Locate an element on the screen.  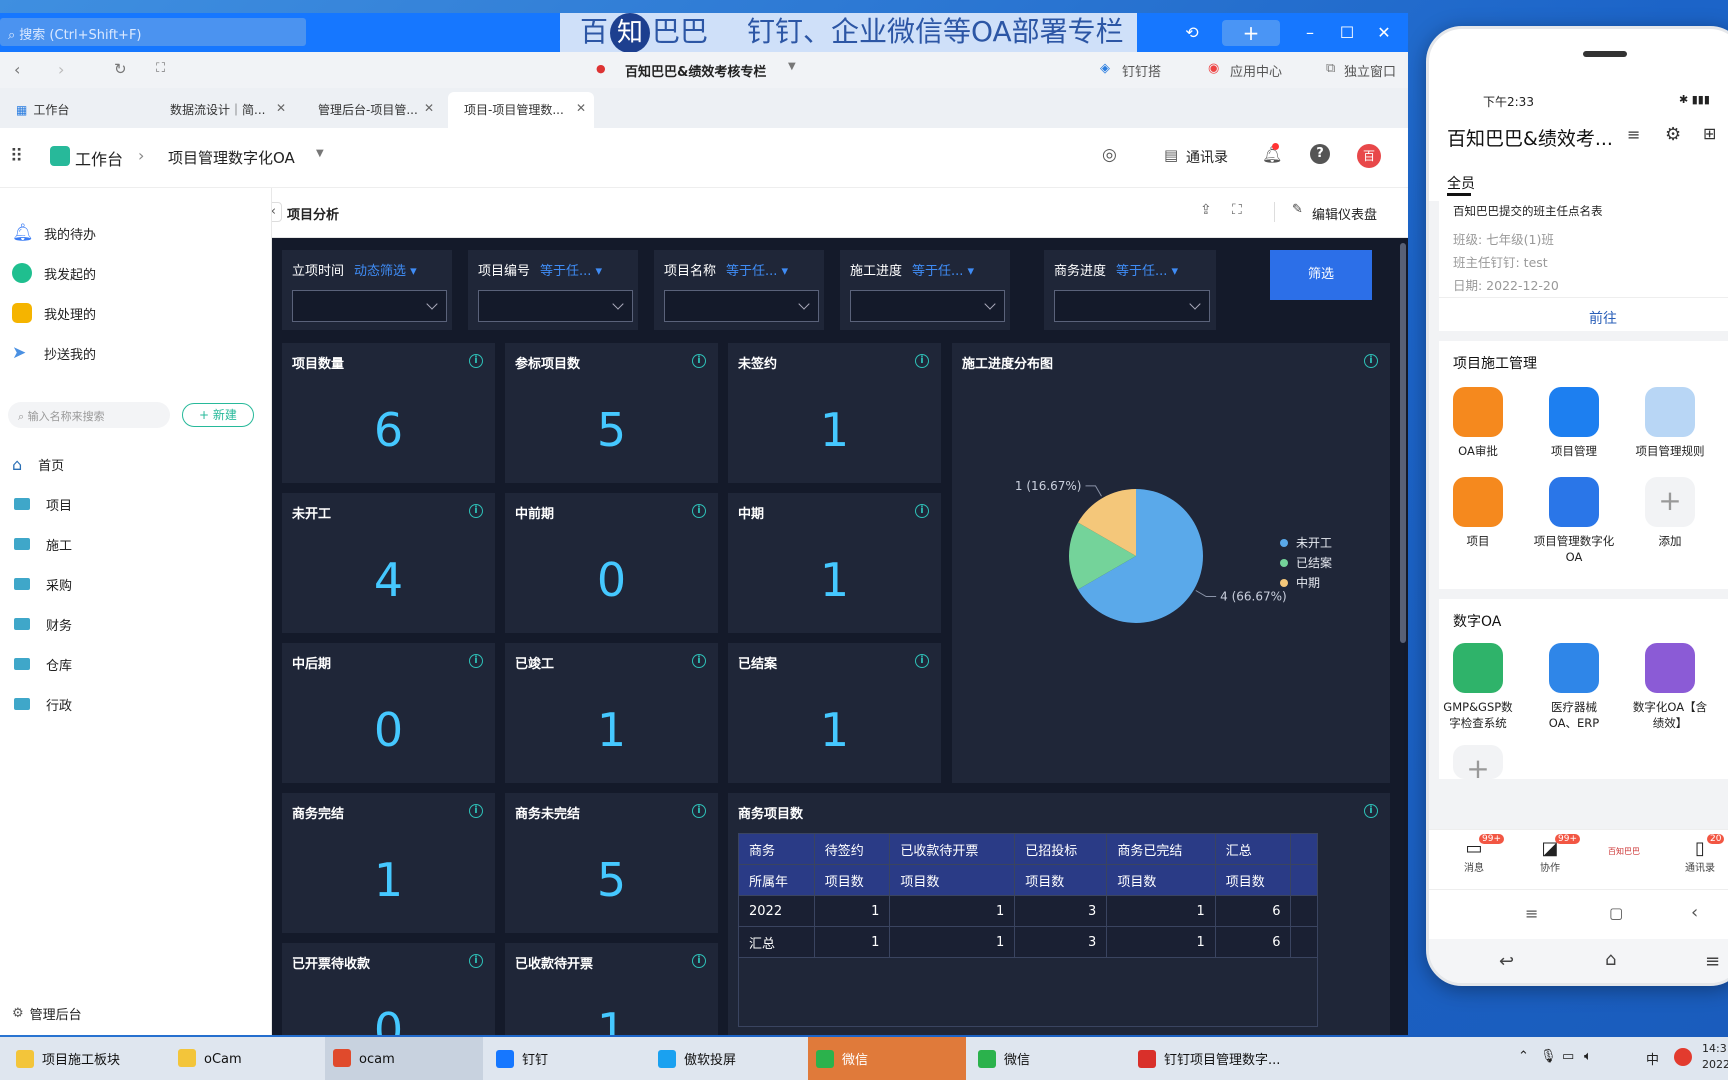
org-title: 百知巴巴&绩效考核专栏 is located at coordinates (695, 70).